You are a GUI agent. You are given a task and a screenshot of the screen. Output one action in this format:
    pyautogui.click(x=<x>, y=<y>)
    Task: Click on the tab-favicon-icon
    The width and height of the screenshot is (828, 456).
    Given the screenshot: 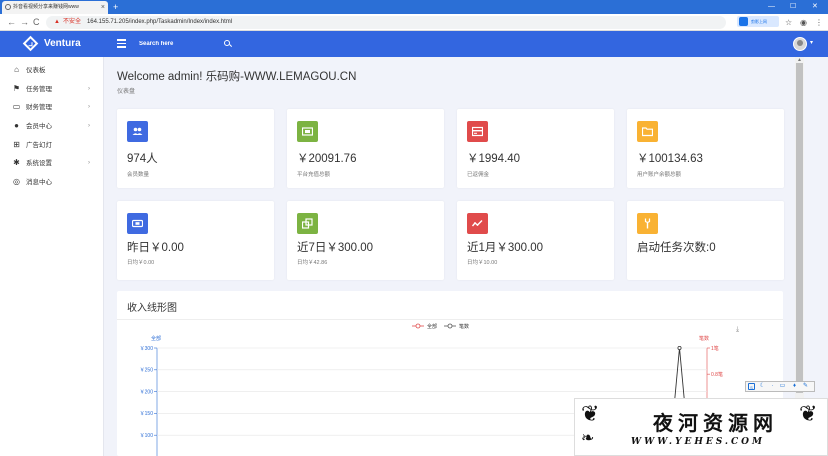 What is the action you would take?
    pyautogui.click(x=8, y=7)
    